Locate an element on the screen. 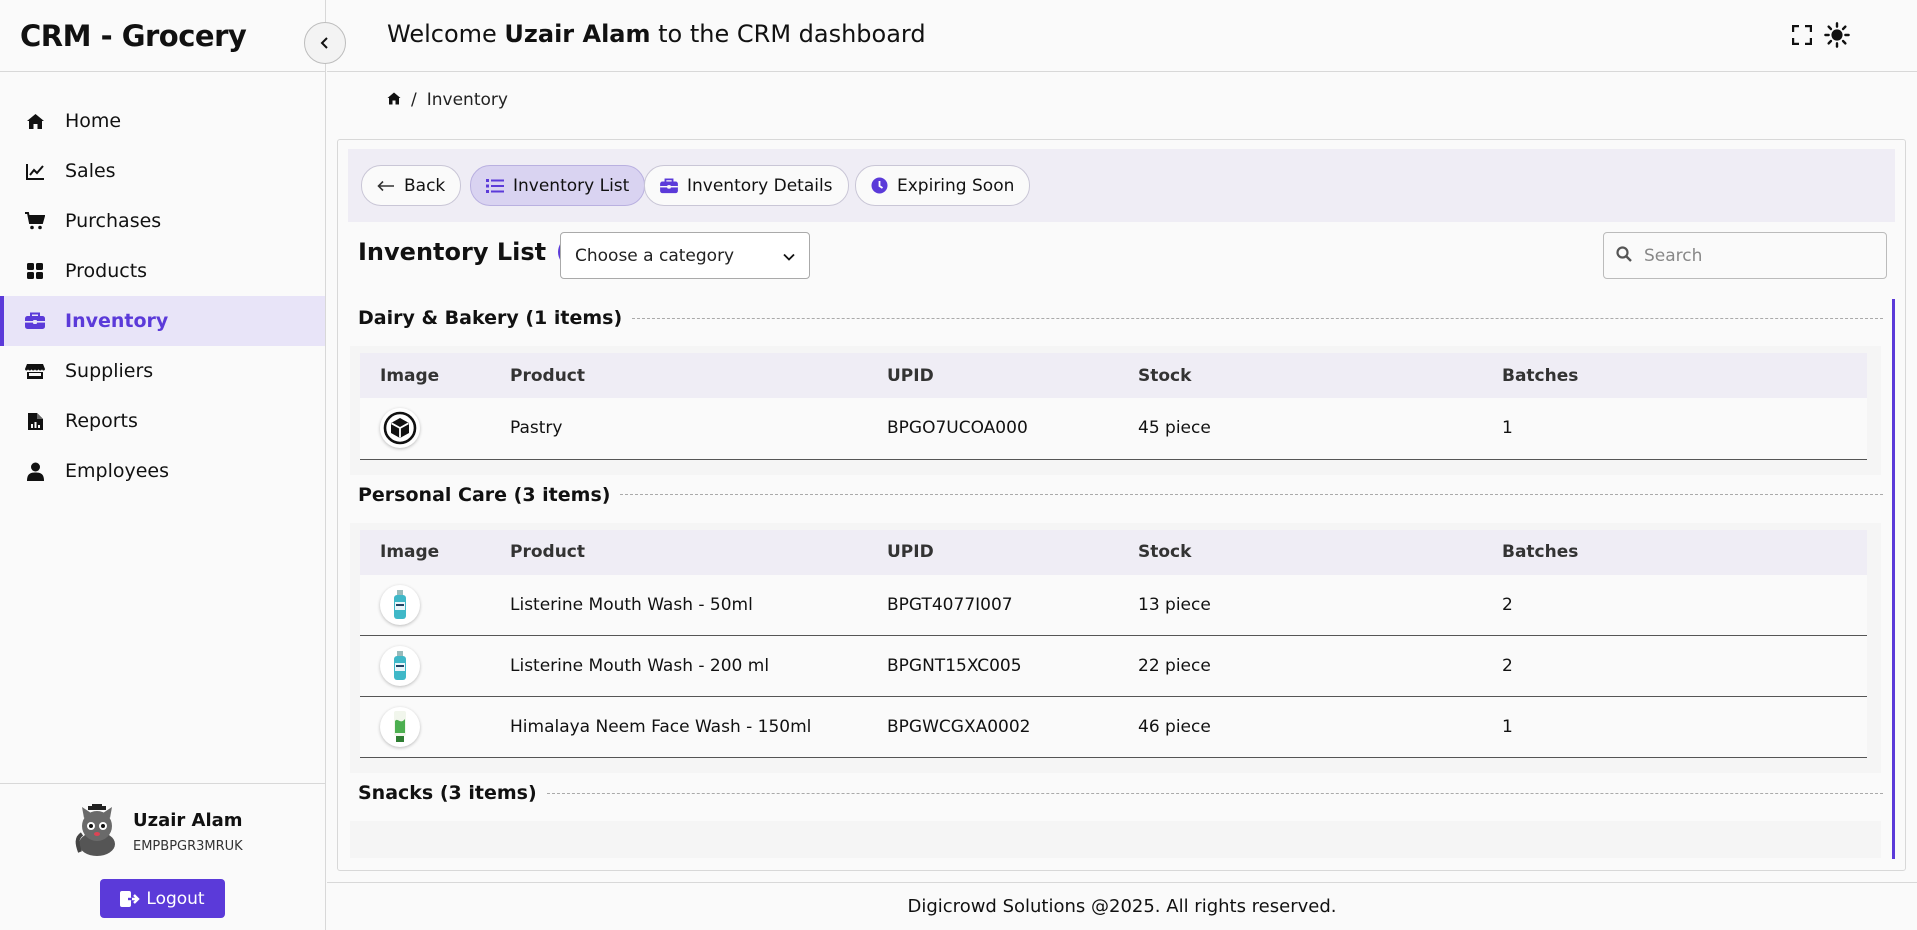 The image size is (1917, 930). store-icon is located at coordinates (35, 371).